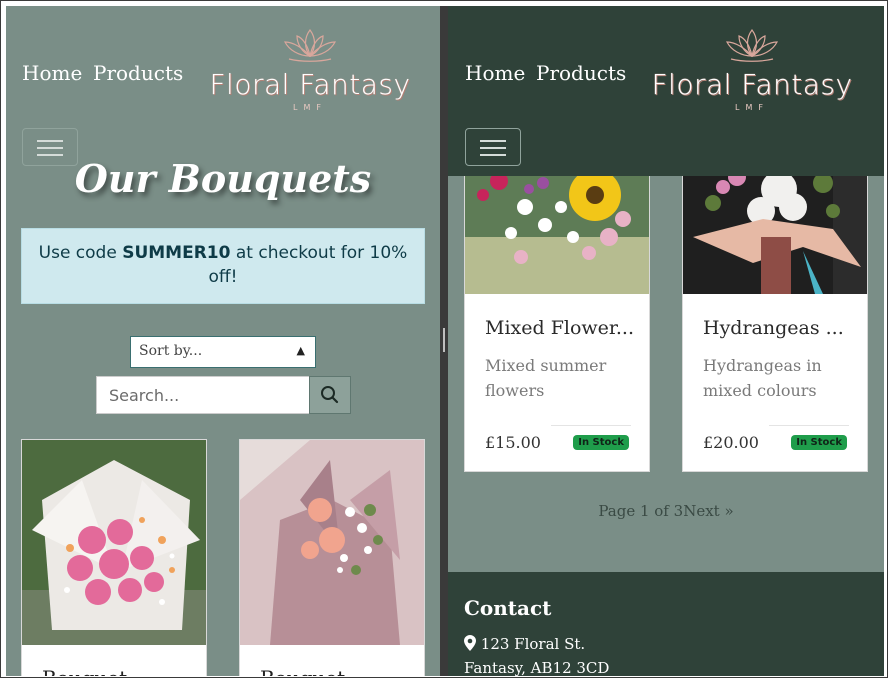  I want to click on product-description: Hydrangeas in mixed colours, so click(762, 378).